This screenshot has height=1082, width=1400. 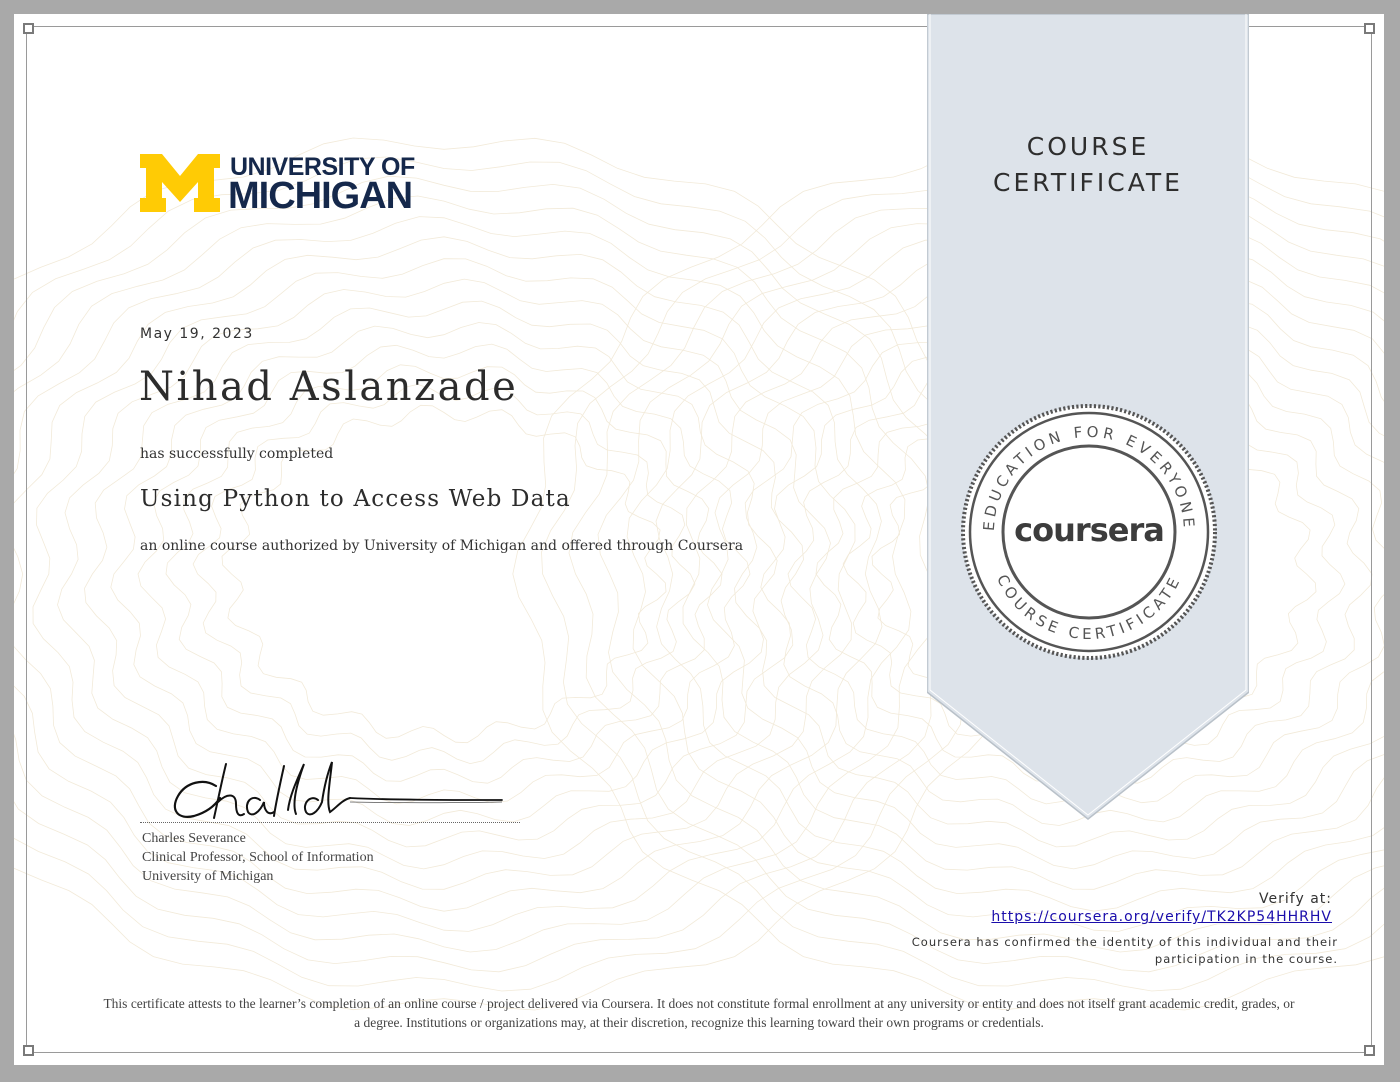 What do you see at coordinates (1295, 899) in the screenshot?
I see `verify-label: Verify at:` at bounding box center [1295, 899].